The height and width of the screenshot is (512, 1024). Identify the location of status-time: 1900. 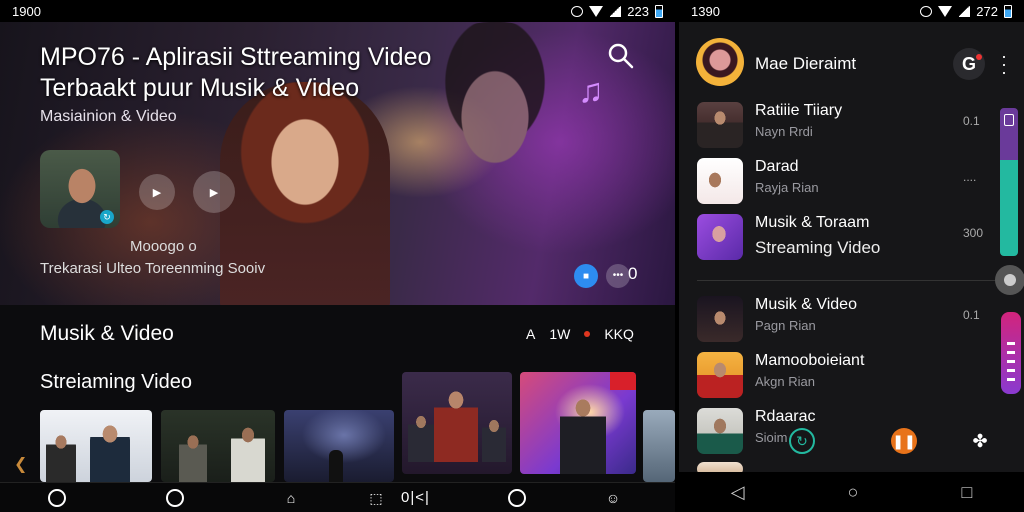
(26, 11).